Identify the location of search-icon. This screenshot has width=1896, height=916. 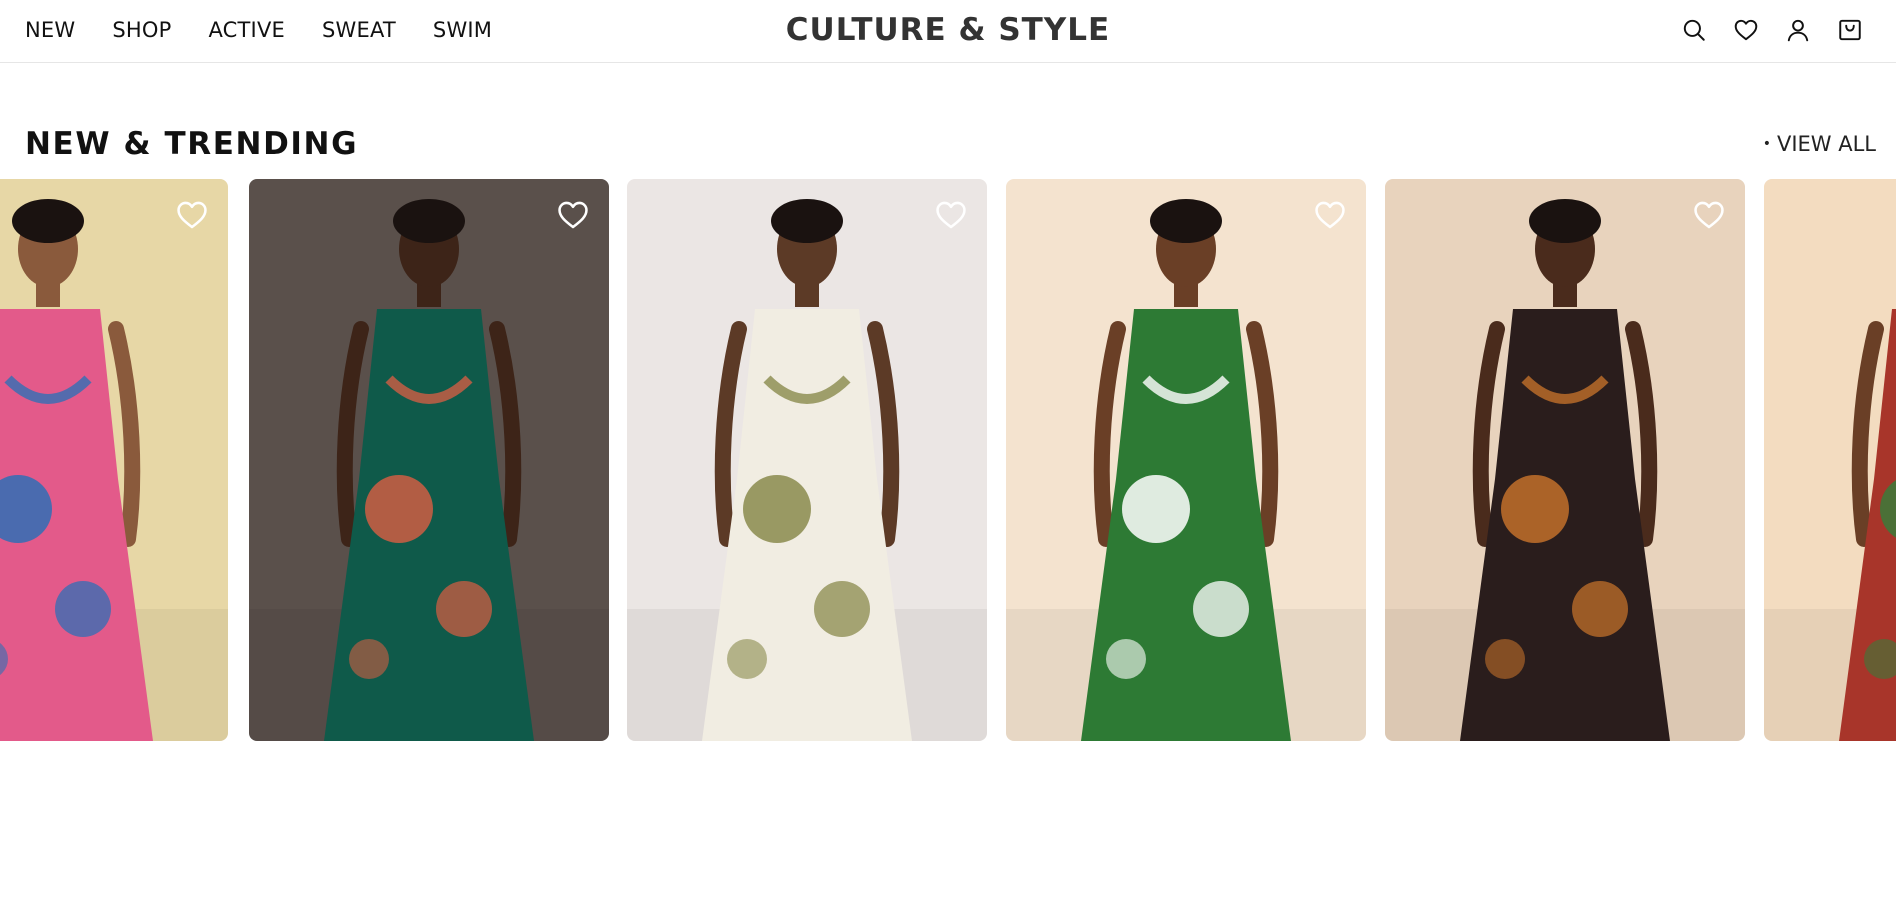
(1694, 30).